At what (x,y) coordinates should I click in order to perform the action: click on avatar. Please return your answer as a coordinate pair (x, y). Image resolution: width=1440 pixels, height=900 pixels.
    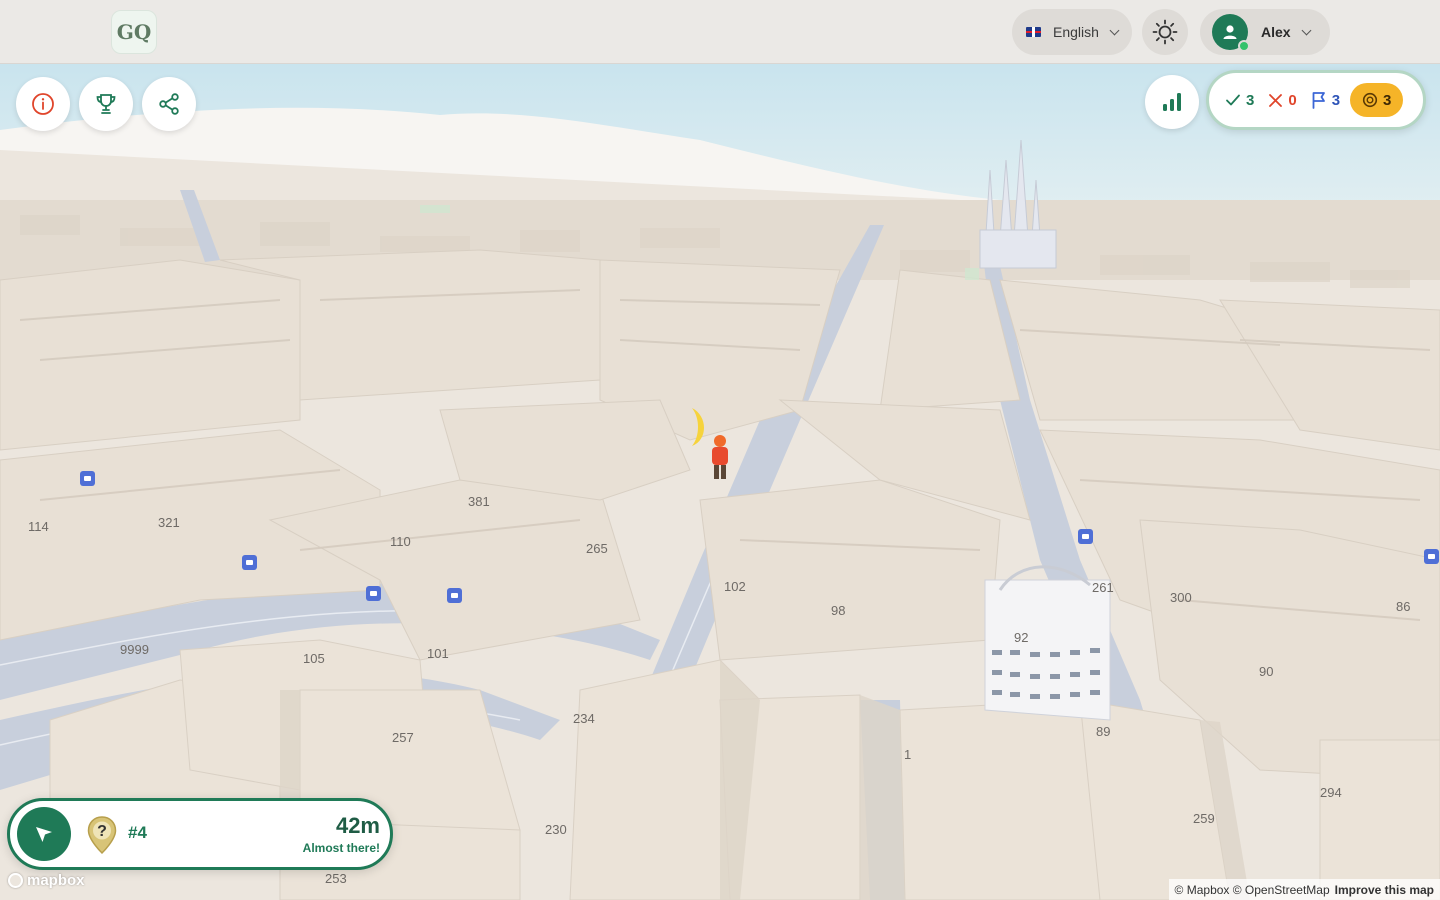
    Looking at the image, I should click on (1231, 33).